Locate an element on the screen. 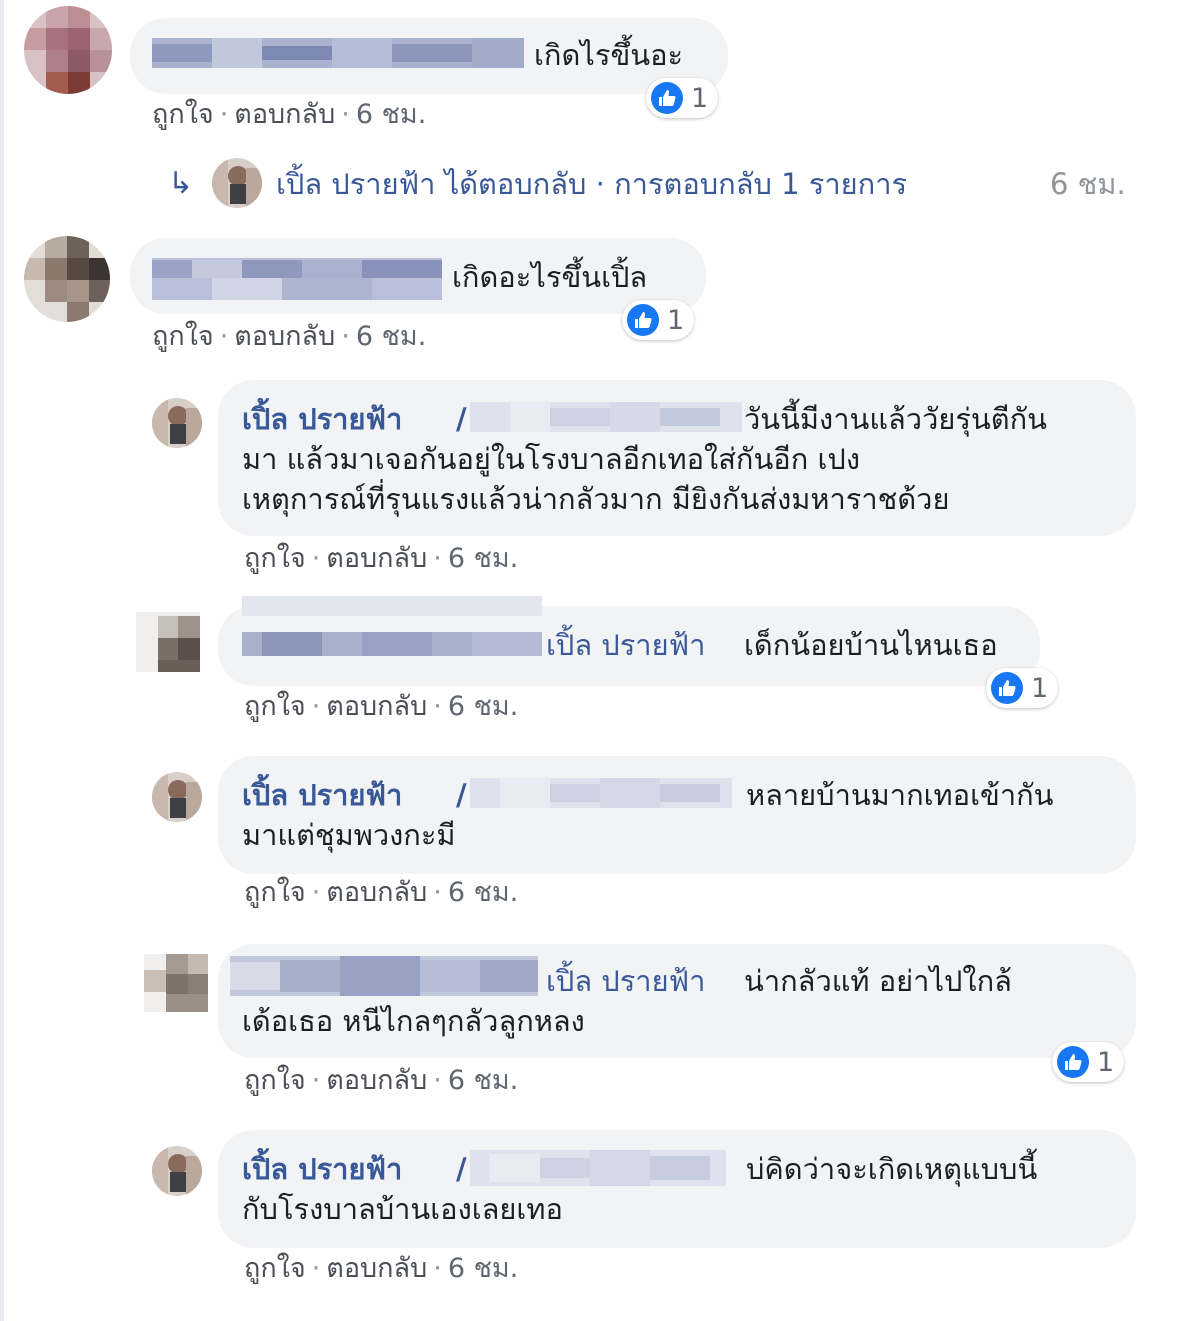 The image size is (1200, 1321). reply-arrow-icon: ↳ is located at coordinates (181, 183).